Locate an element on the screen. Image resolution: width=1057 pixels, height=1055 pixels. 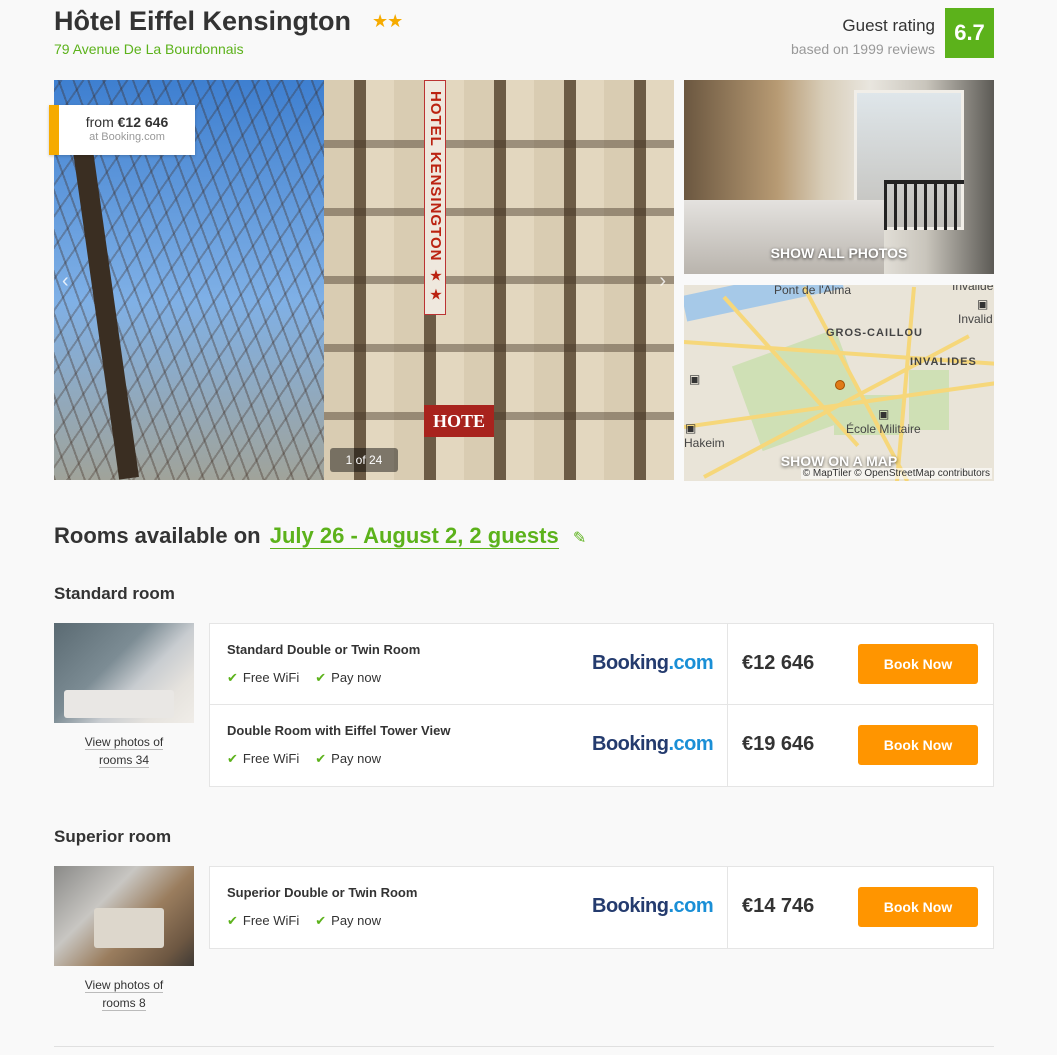
photo-building-floors is located at coordinates (499, 280).